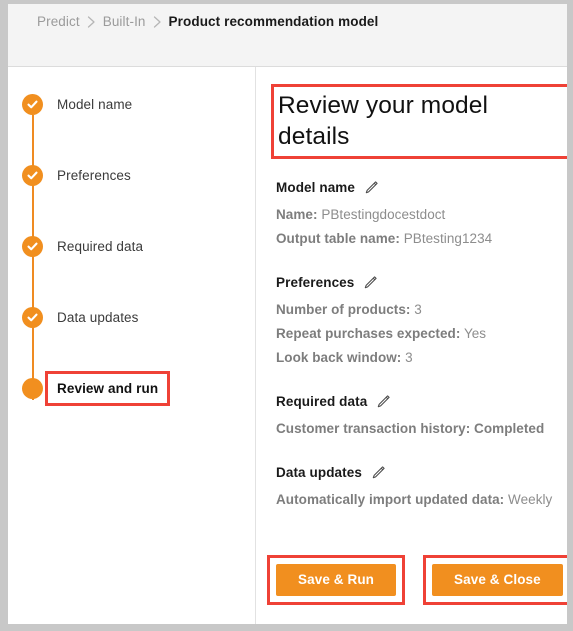 The width and height of the screenshot is (573, 631). Describe the element at coordinates (107, 388) in the screenshot. I see `sidebar-item-label: Review and run` at that location.